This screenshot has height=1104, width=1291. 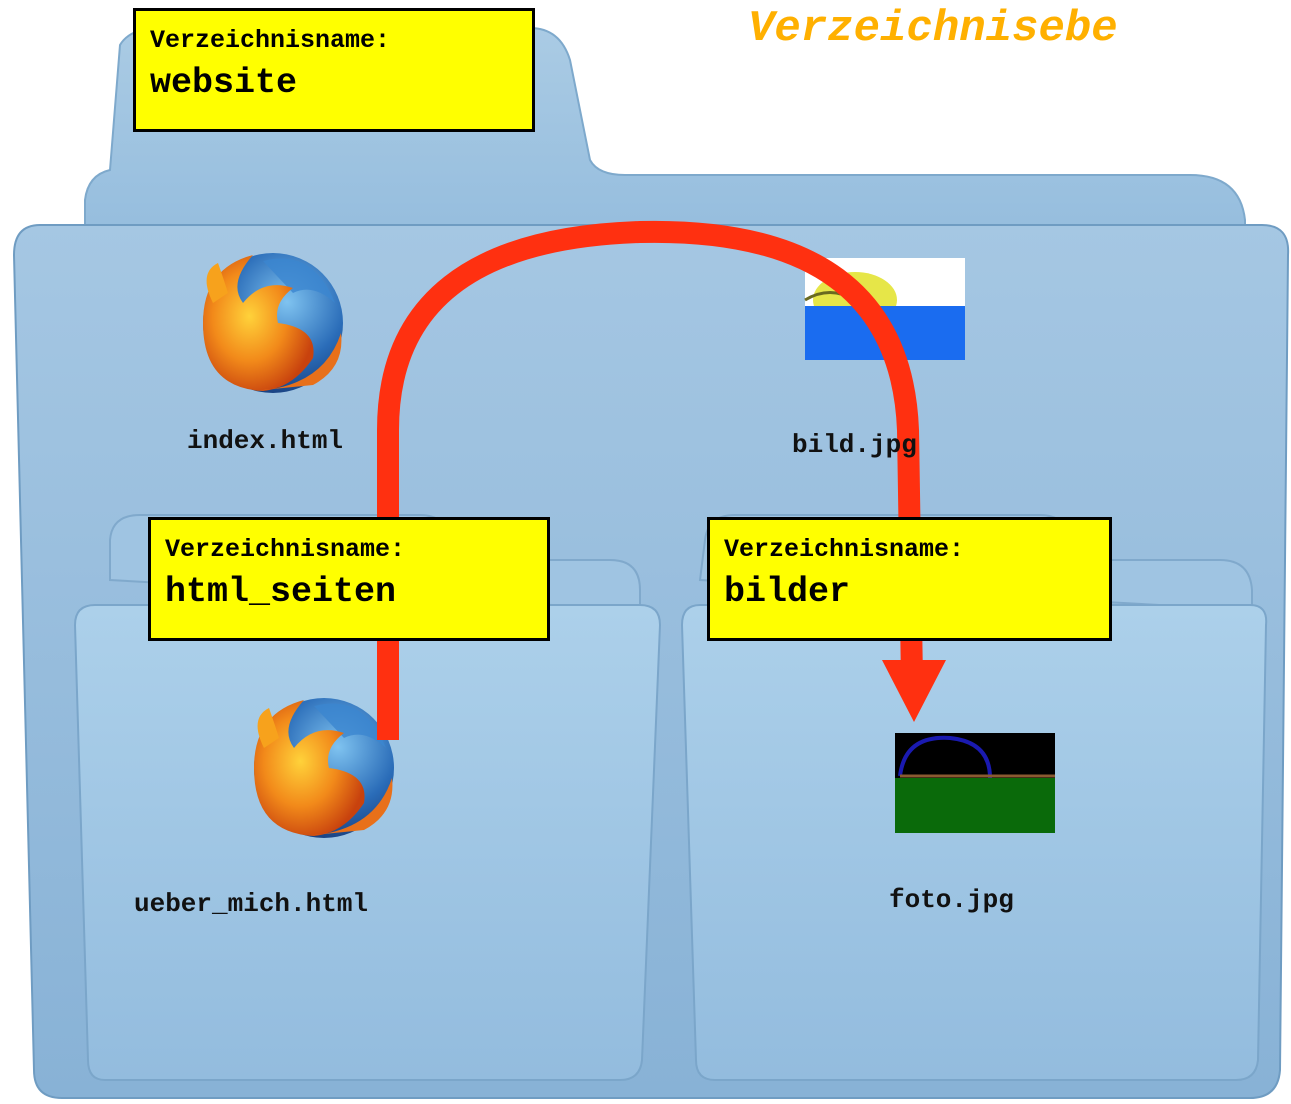 I want to click on subfolder-label-bilder: Verzeichnisname: bilder, so click(x=909, y=579).